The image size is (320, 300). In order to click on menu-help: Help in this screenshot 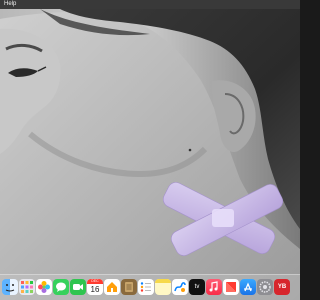, I will do `click(10, 4)`.